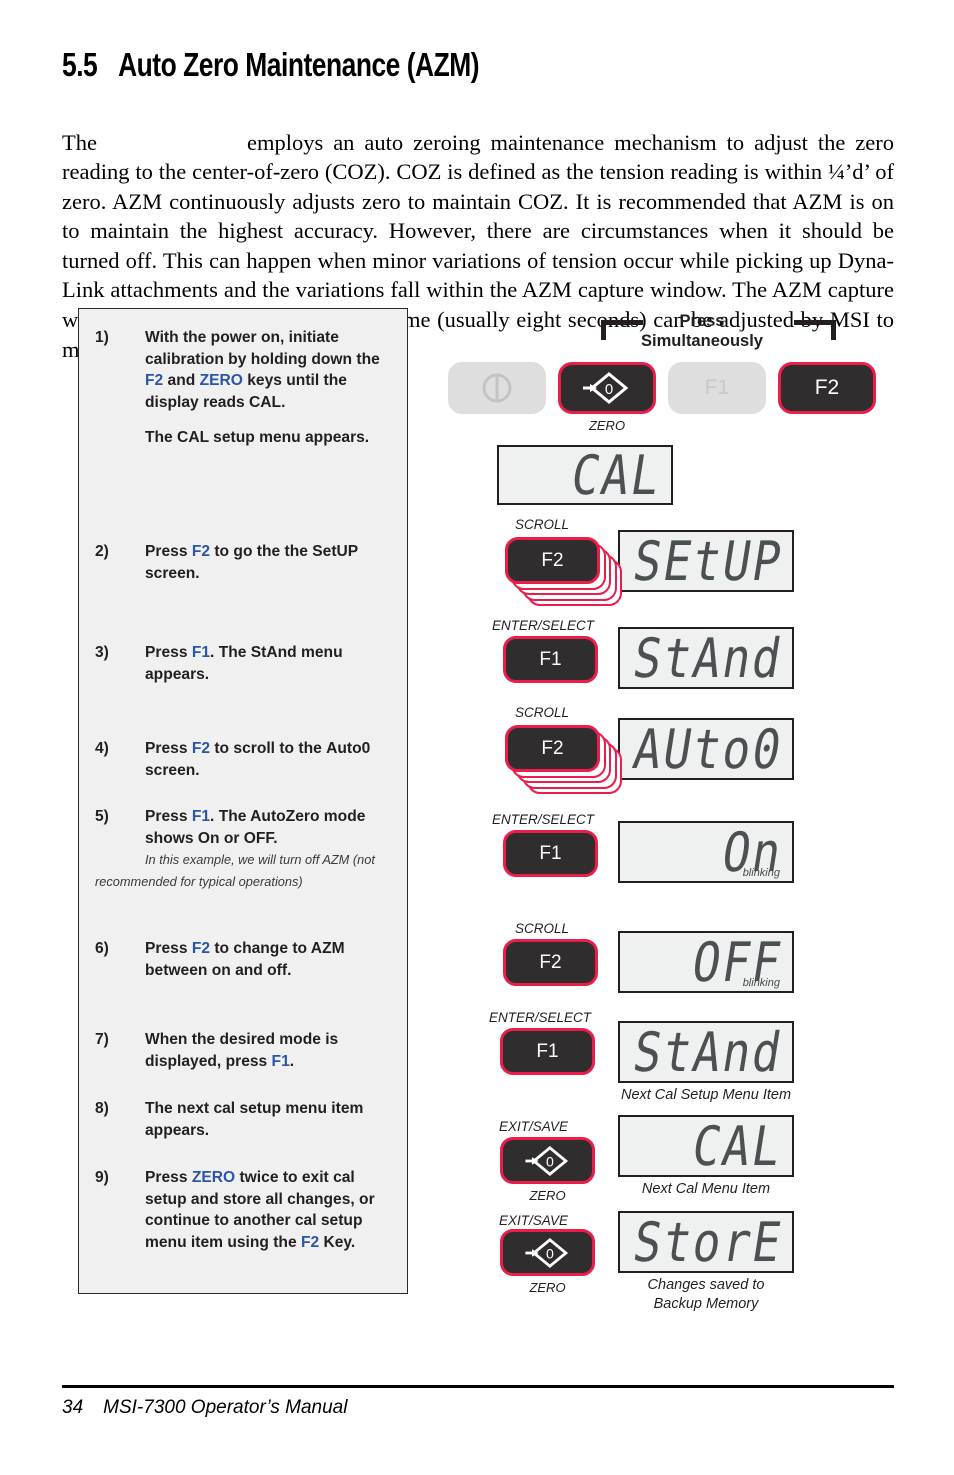 Image resolution: width=954 pixels, height=1475 pixels. I want to click on action-label-exit-1: EXIT/SAVE, so click(534, 1126).